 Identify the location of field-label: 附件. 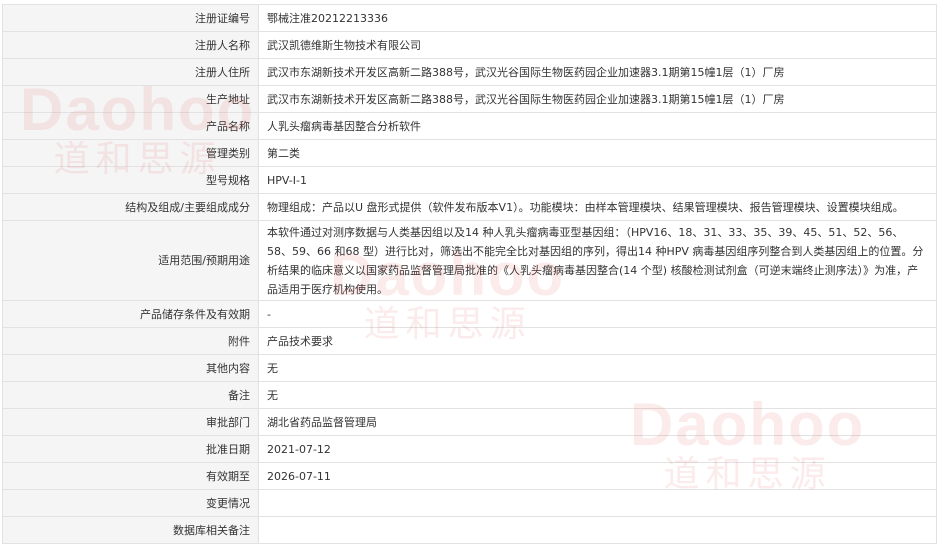
(130, 341).